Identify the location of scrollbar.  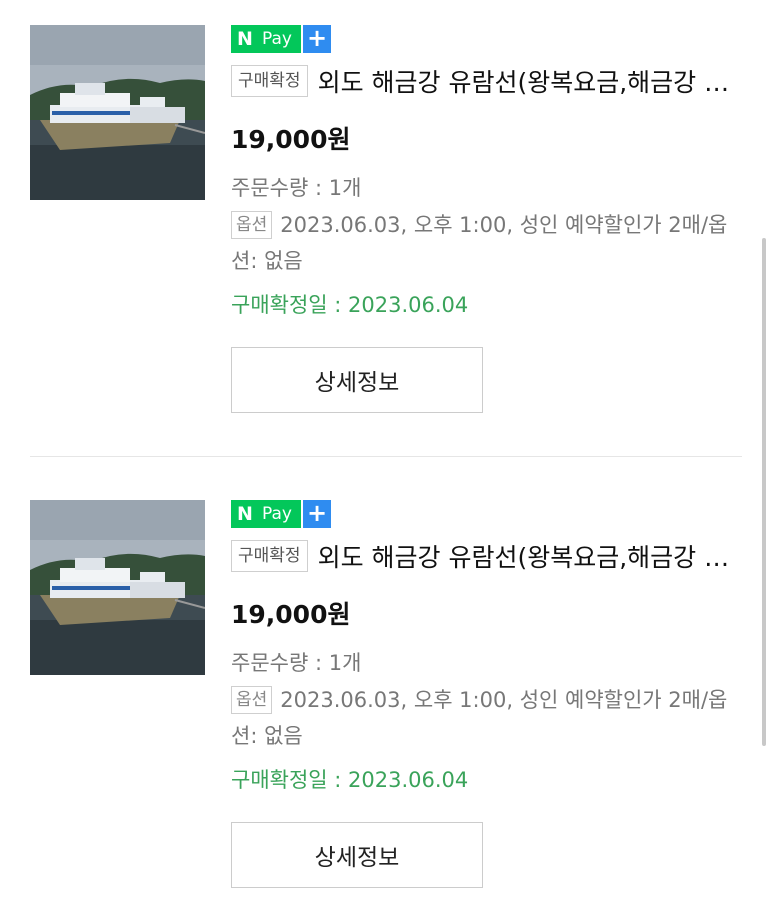
(764, 492).